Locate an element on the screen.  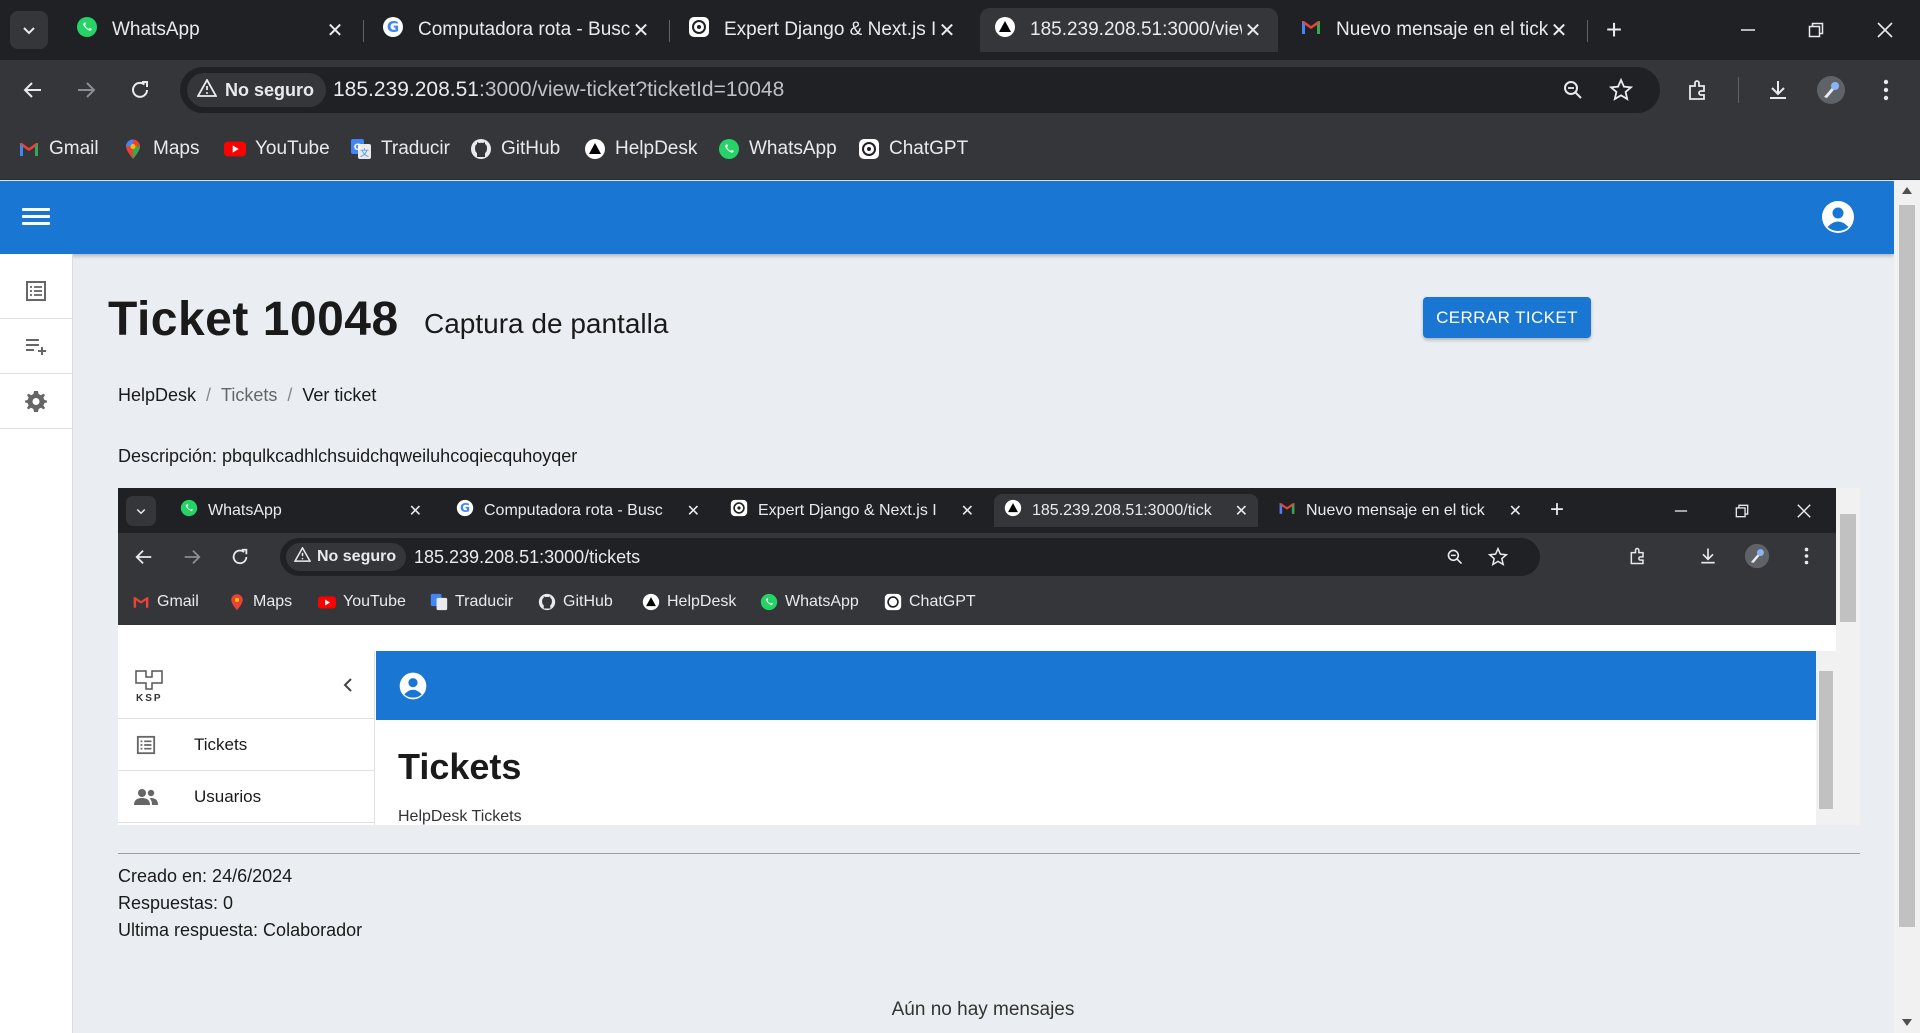
bookmark-chatgpt: ChatGPT is located at coordinates (913, 149).